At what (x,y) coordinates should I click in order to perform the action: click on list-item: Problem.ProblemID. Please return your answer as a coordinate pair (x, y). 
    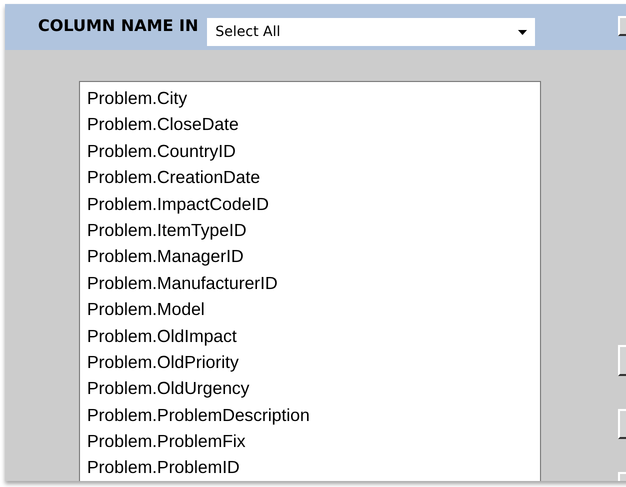
    Looking at the image, I should click on (313, 467).